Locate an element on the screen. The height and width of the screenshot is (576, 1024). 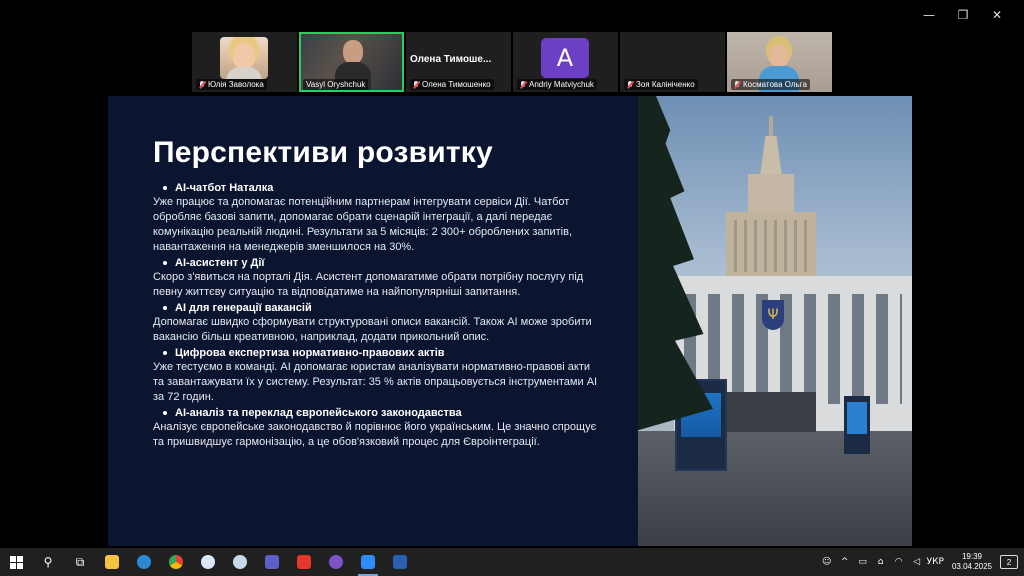
clock-date: 03.04.2025 is located at coordinates (971, 566).